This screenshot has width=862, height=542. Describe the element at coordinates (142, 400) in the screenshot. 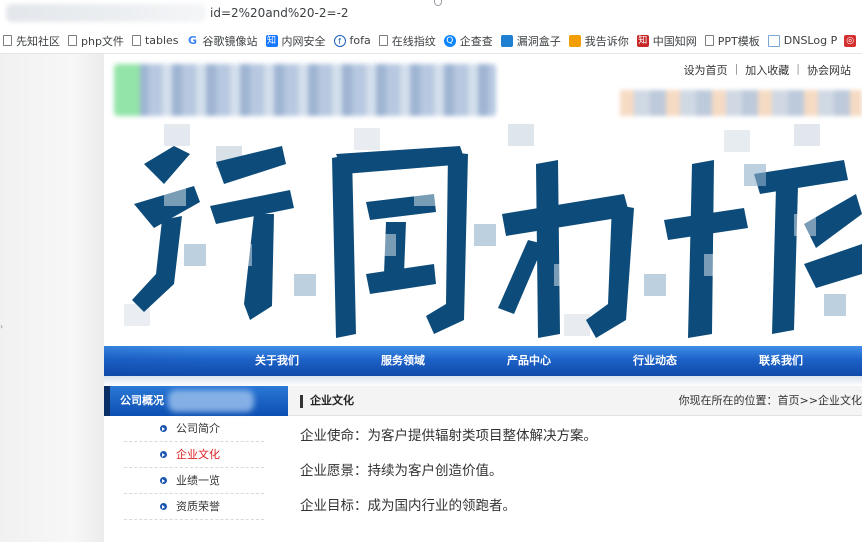

I see `sidebar-title: 公司概况` at that location.